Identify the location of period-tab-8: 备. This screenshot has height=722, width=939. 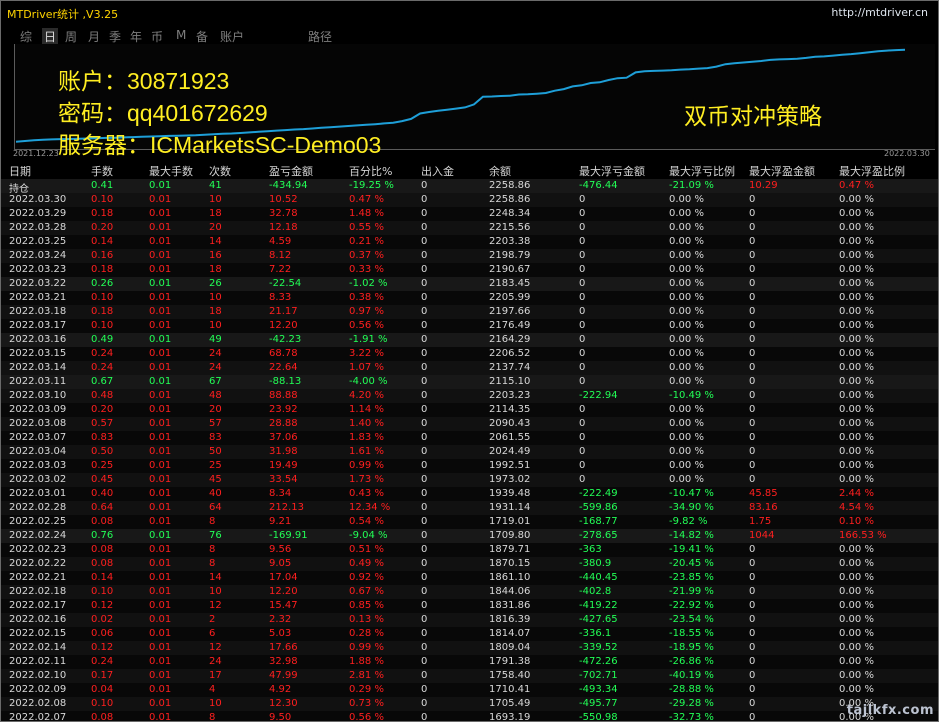
(202, 36).